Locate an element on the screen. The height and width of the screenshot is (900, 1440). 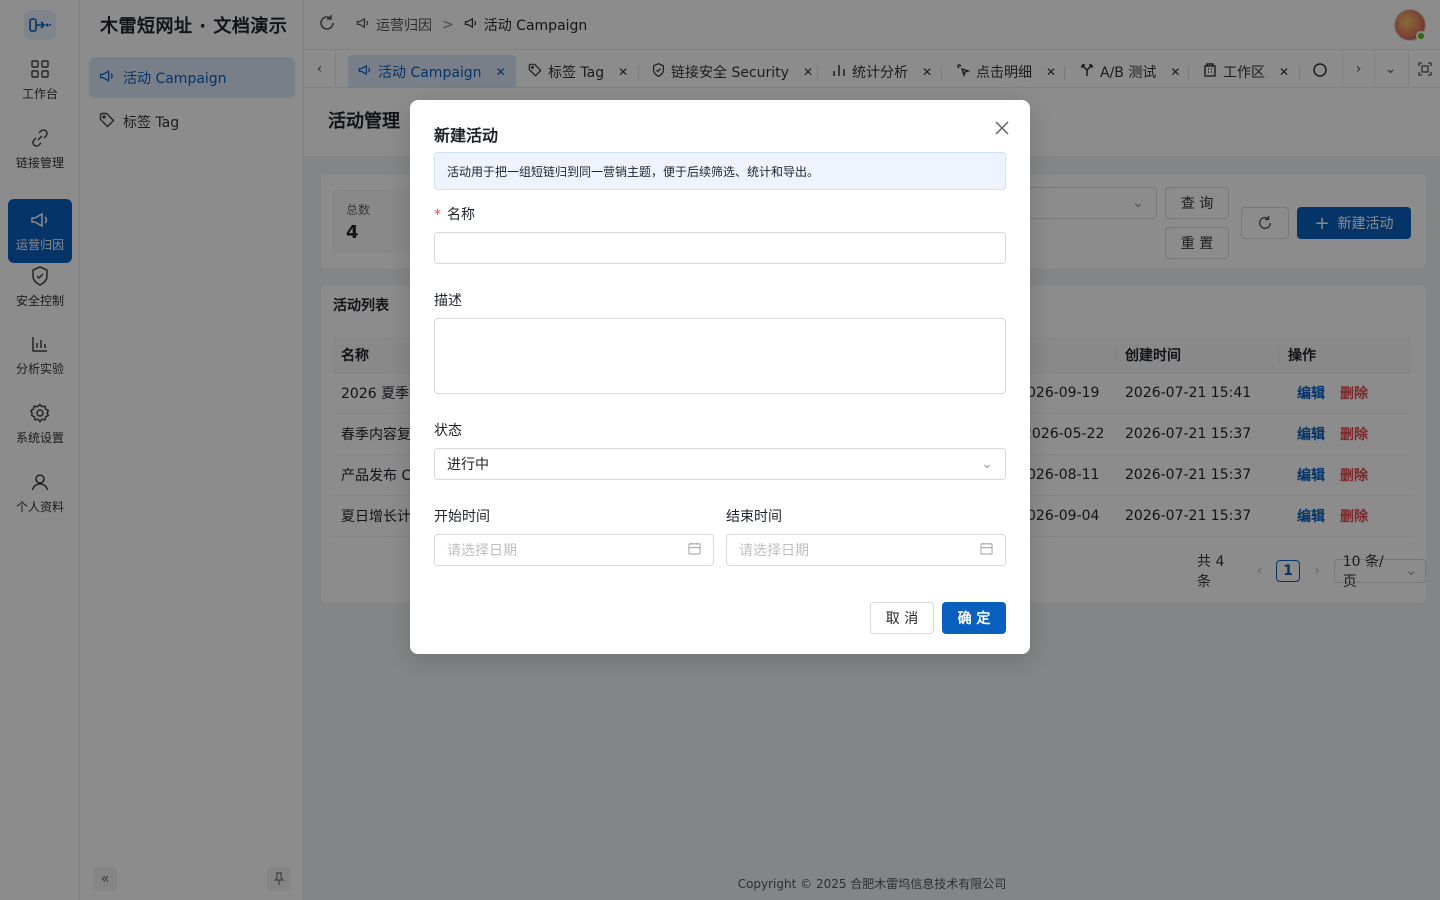
close-icon is located at coordinates (1002, 128).